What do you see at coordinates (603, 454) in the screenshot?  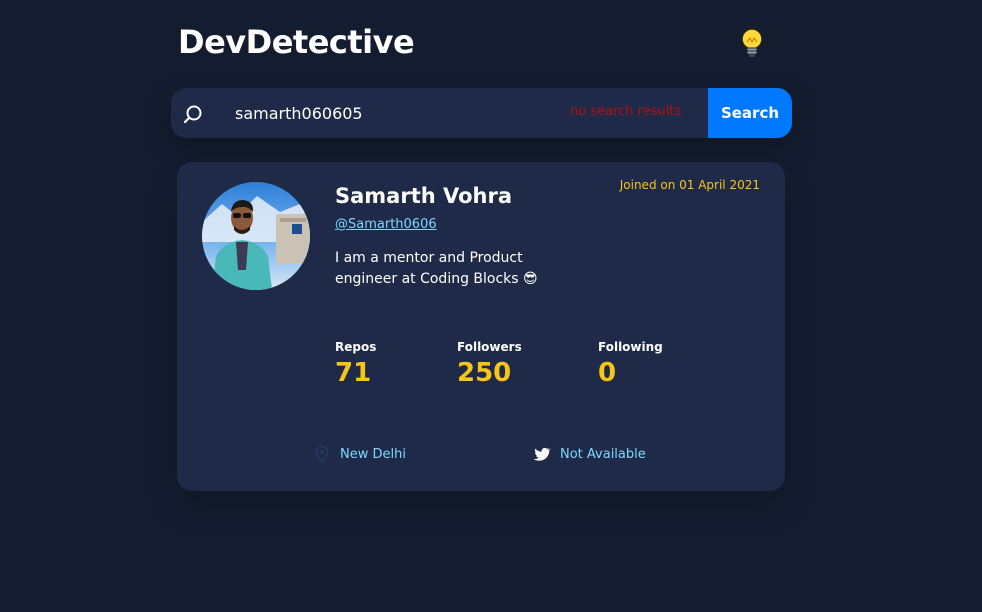 I see `twitter-text: Not Available` at bounding box center [603, 454].